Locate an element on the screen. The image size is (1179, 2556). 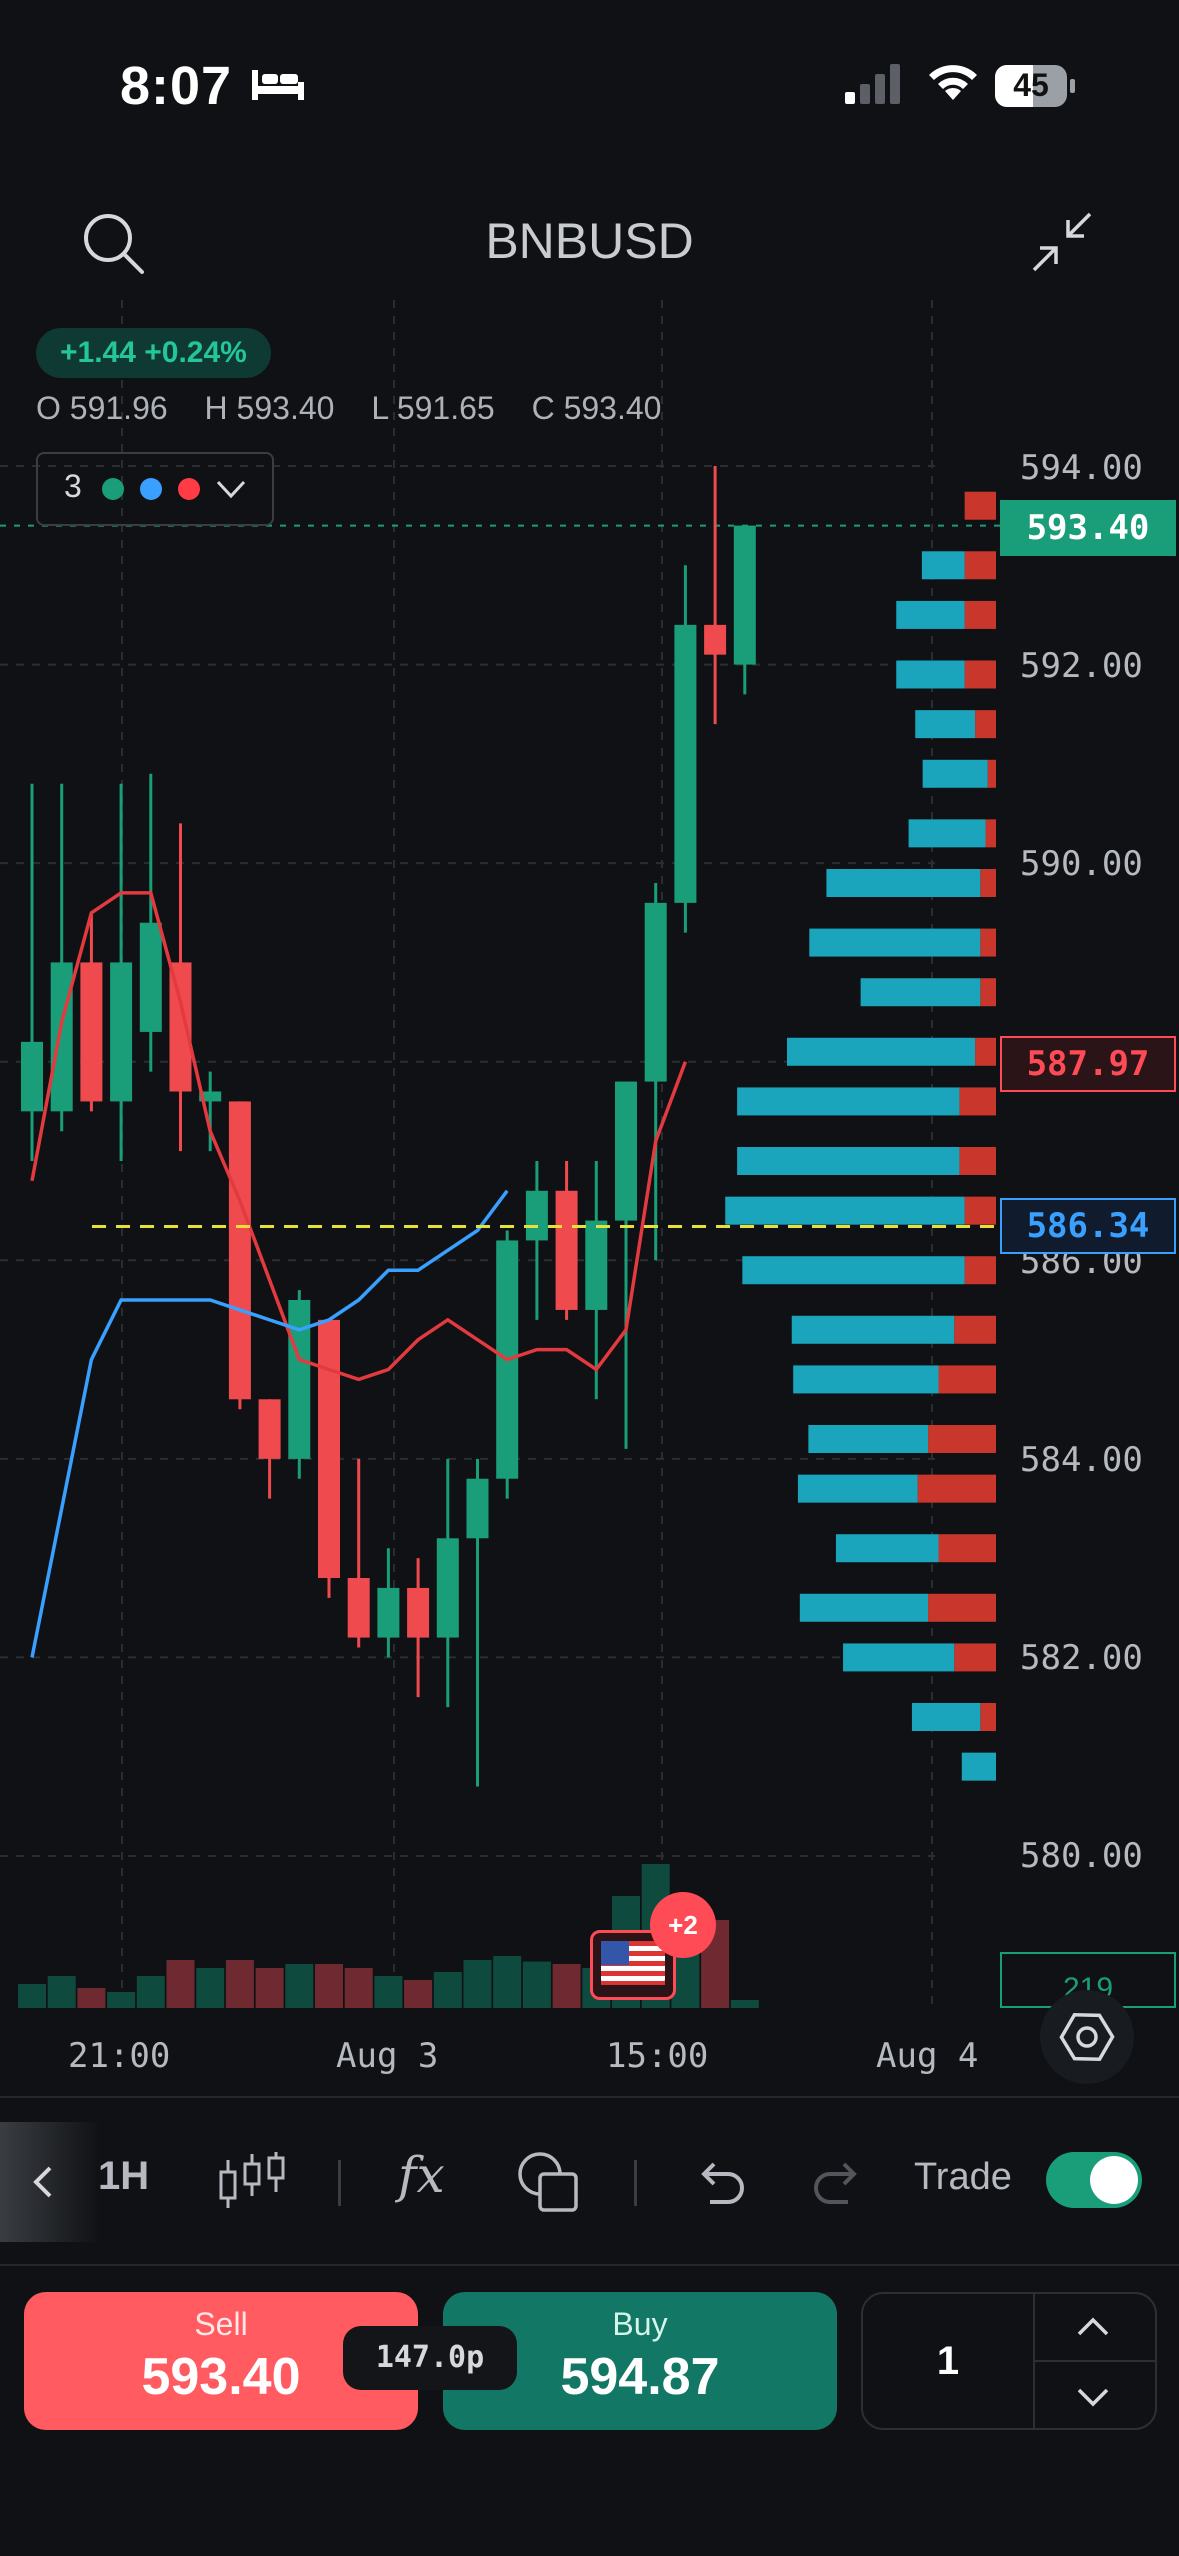
indicator-dot-green is located at coordinates (113, 489).